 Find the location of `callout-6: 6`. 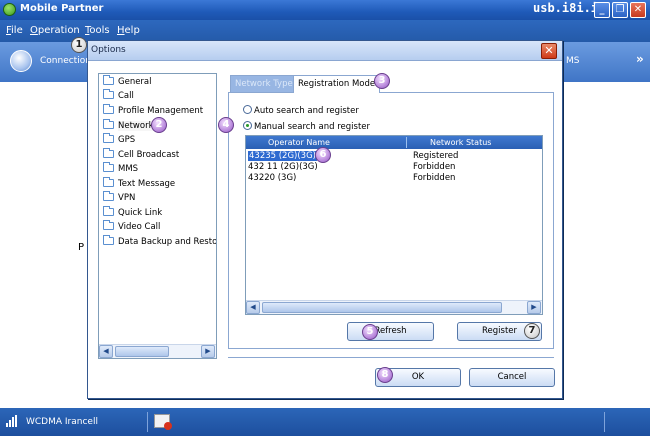

callout-6: 6 is located at coordinates (323, 155).